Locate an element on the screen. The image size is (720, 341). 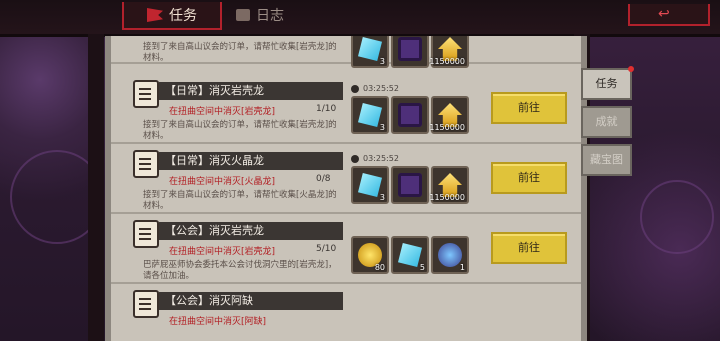
reward-slot: 80 is located at coordinates (370, 255).